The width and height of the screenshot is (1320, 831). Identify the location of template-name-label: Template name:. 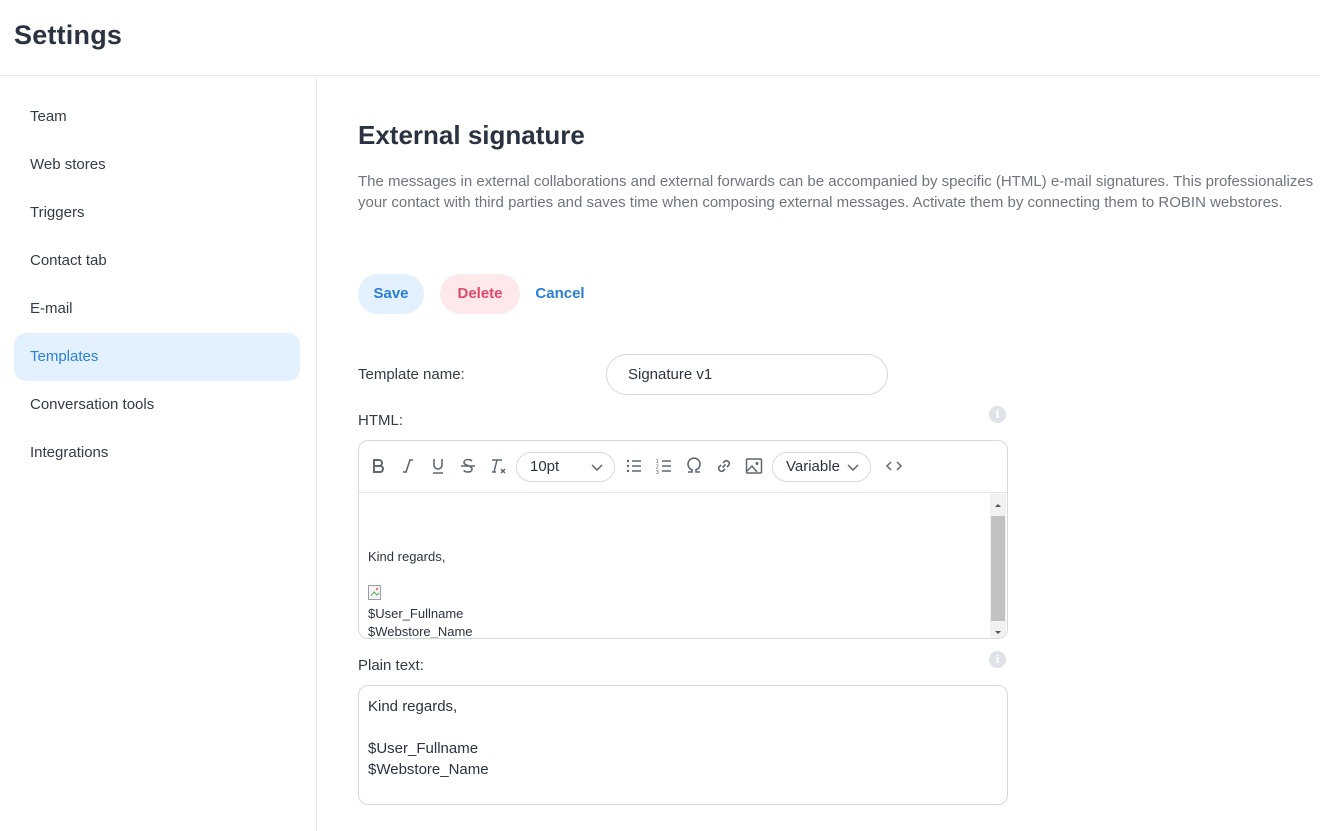
(411, 374).